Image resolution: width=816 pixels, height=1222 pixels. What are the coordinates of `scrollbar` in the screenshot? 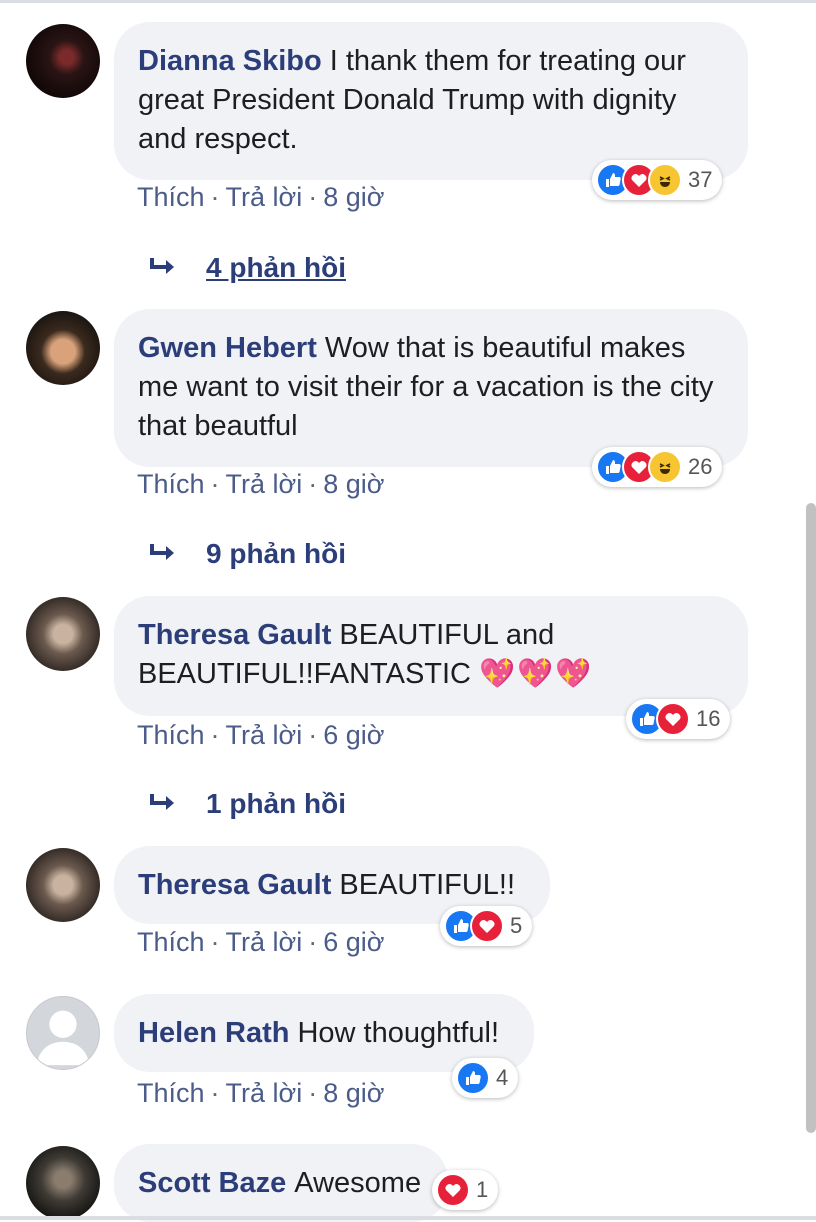 It's located at (811, 818).